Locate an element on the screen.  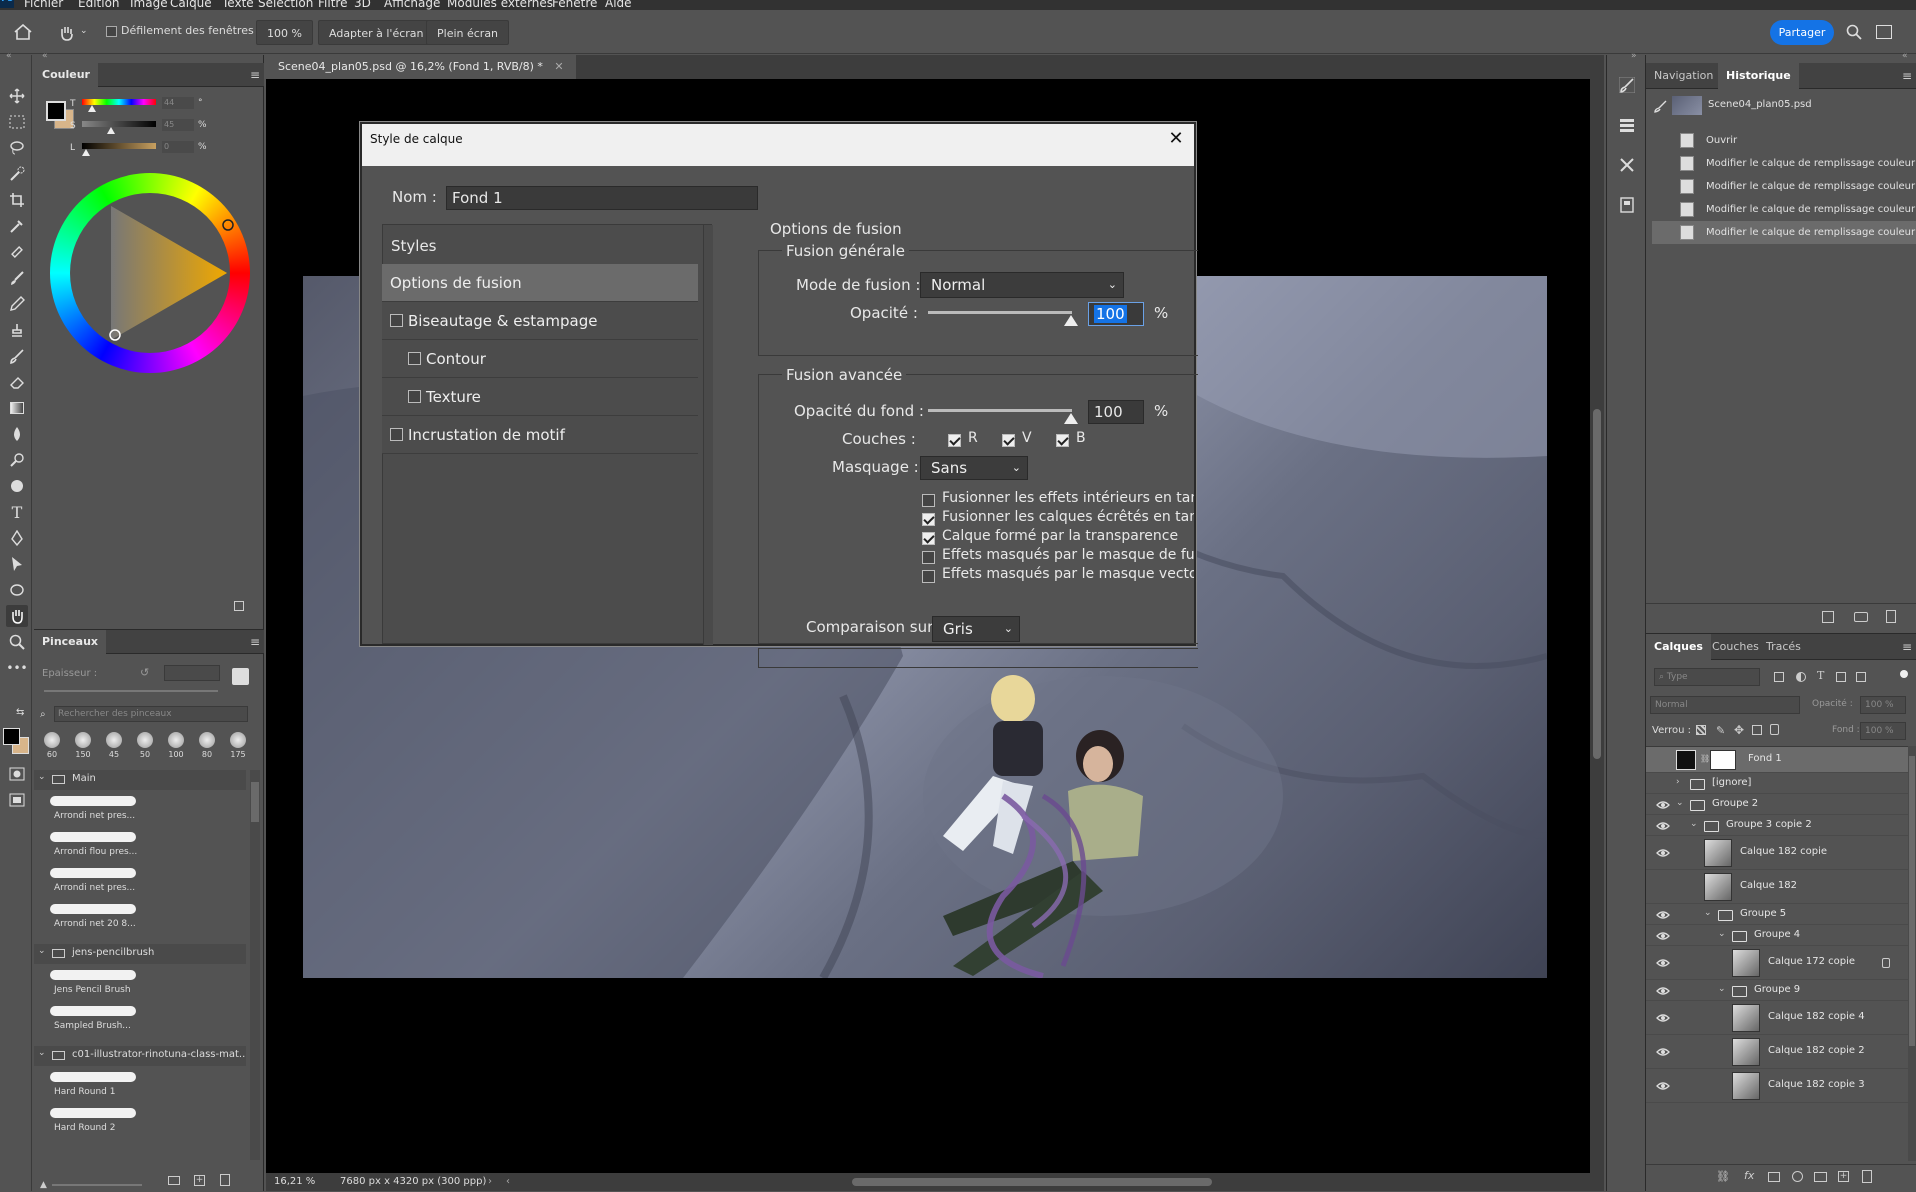
filter-pixel-icon is located at coordinates (1779, 677).